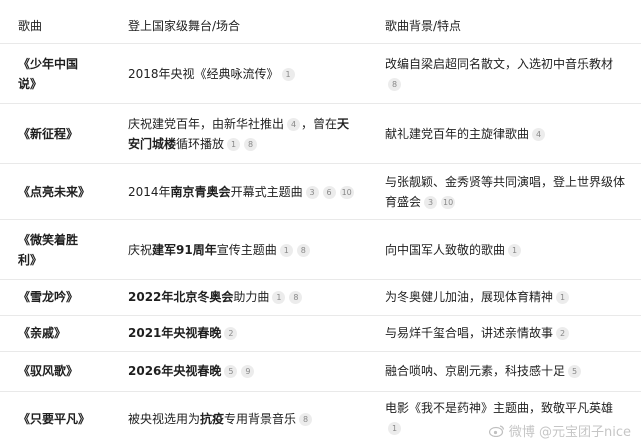  What do you see at coordinates (469, 297) in the screenshot?
I see `cell-text: 为冬奥健儿加油，展现体育精神` at bounding box center [469, 297].